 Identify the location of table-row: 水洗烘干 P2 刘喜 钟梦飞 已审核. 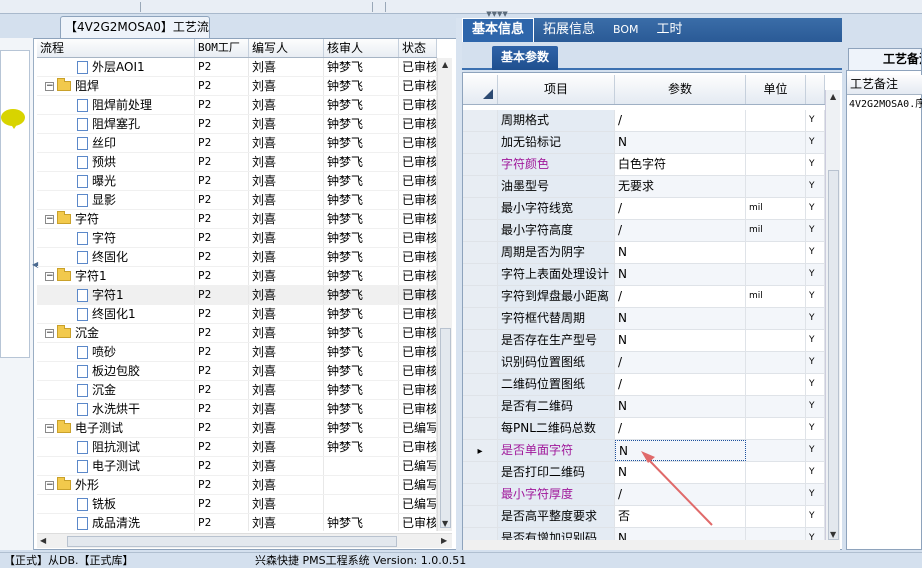
(237, 409).